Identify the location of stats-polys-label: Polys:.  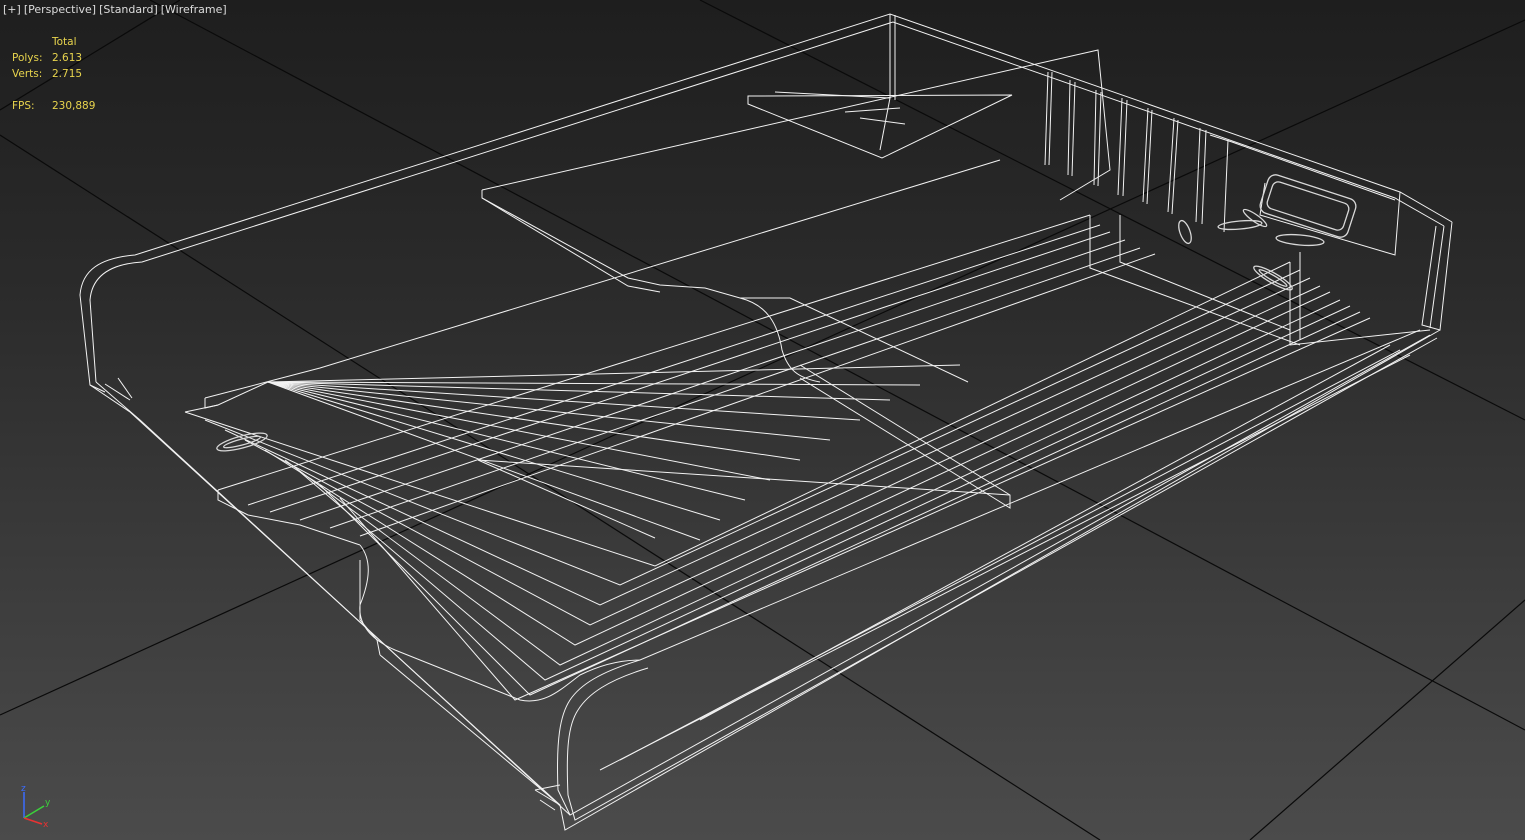
(27, 58).